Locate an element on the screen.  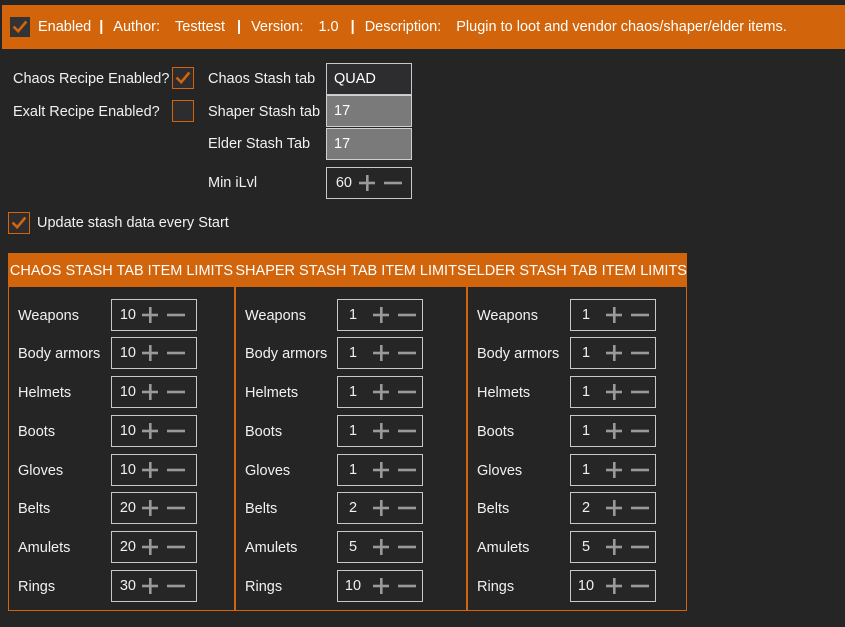
limit-row-body-armors: Body armors 1 is located at coordinates (351, 356).